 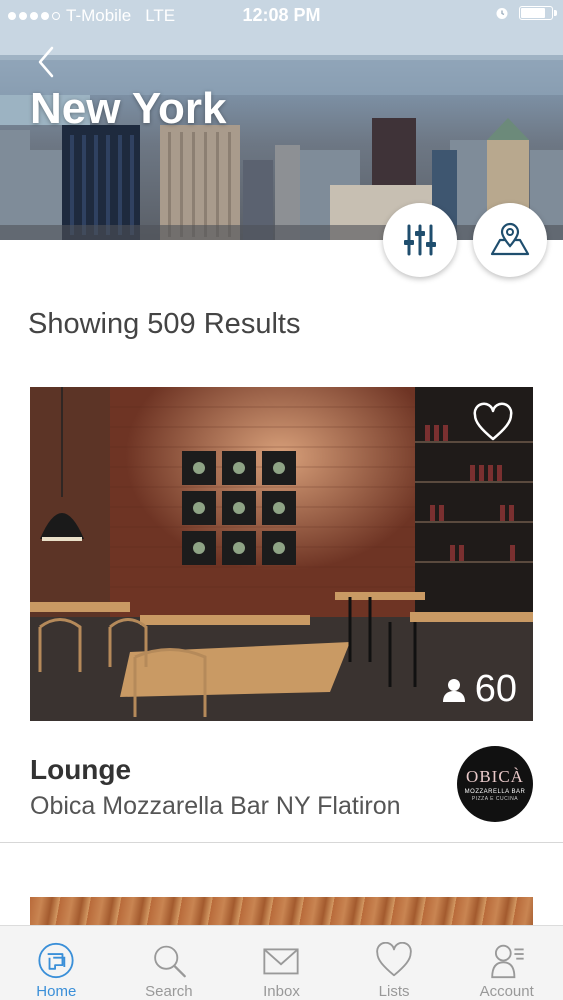 What do you see at coordinates (538, 13) in the screenshot?
I see `battery-icon` at bounding box center [538, 13].